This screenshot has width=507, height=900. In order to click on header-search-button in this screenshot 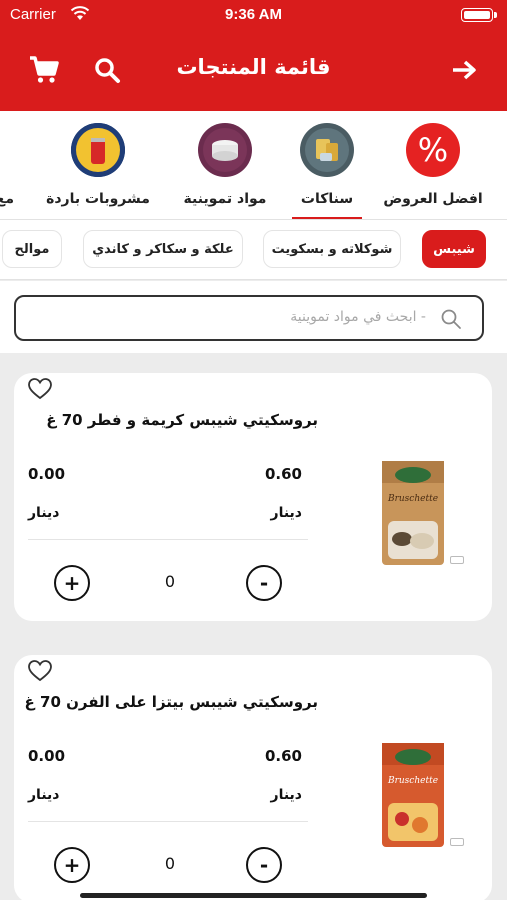, I will do `click(107, 70)`.